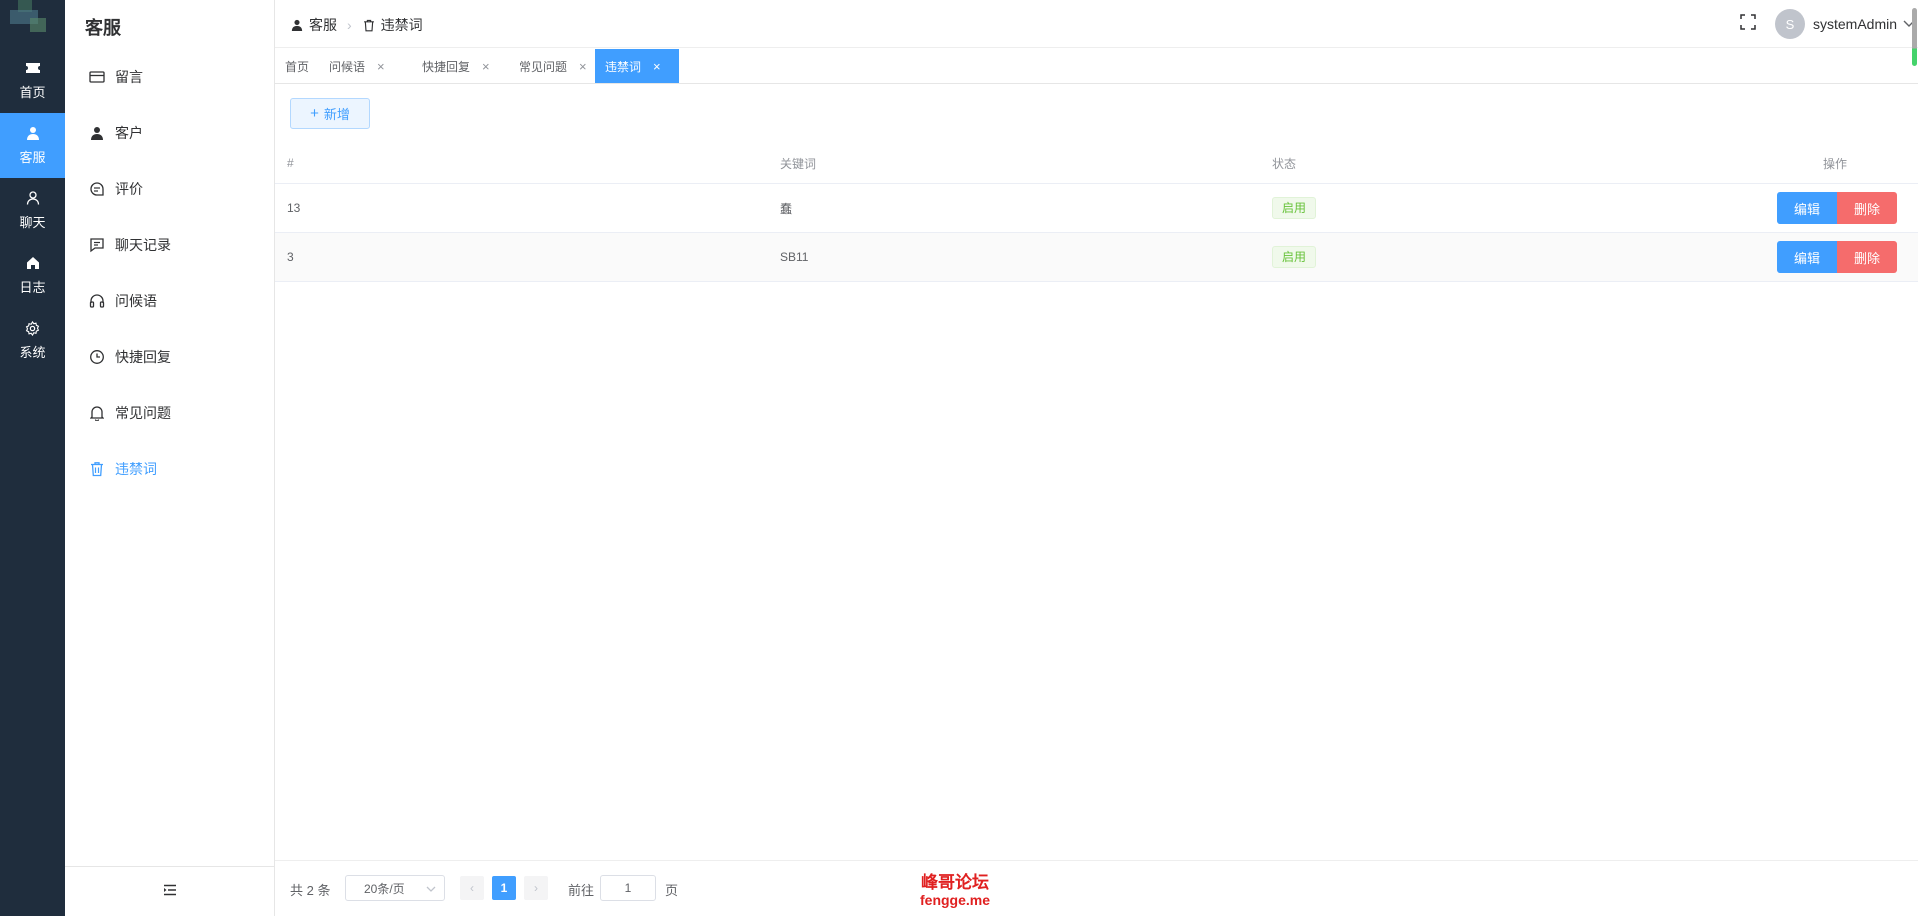 The width and height of the screenshot is (1918, 916). What do you see at coordinates (32, 458) in the screenshot?
I see `app-rail: 首页 客服 聊天 日志 系统` at bounding box center [32, 458].